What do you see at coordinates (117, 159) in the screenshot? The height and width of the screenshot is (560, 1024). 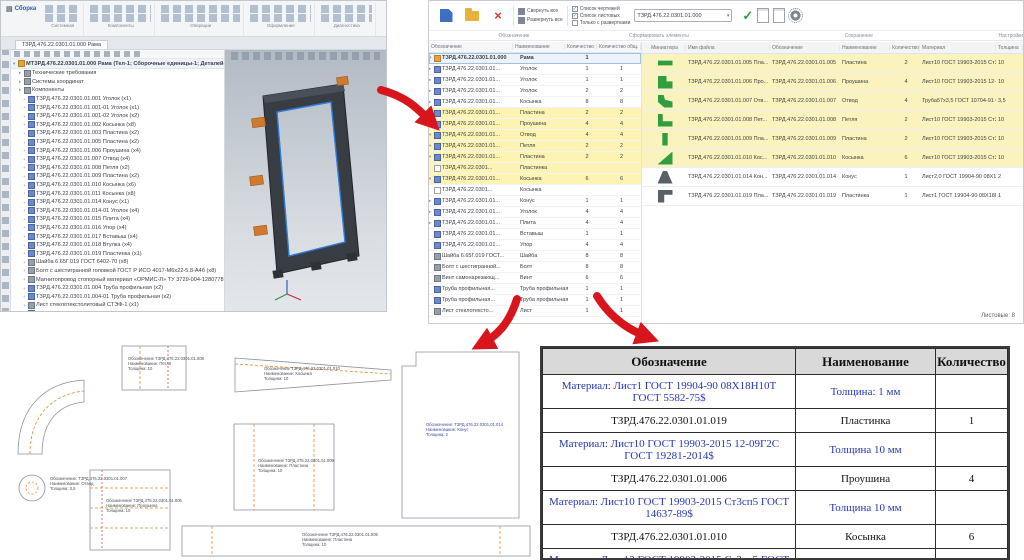 I see `tree-item: + ТЗРД.476.22.0301.01.007 Отвод (х4)` at bounding box center [117, 159].